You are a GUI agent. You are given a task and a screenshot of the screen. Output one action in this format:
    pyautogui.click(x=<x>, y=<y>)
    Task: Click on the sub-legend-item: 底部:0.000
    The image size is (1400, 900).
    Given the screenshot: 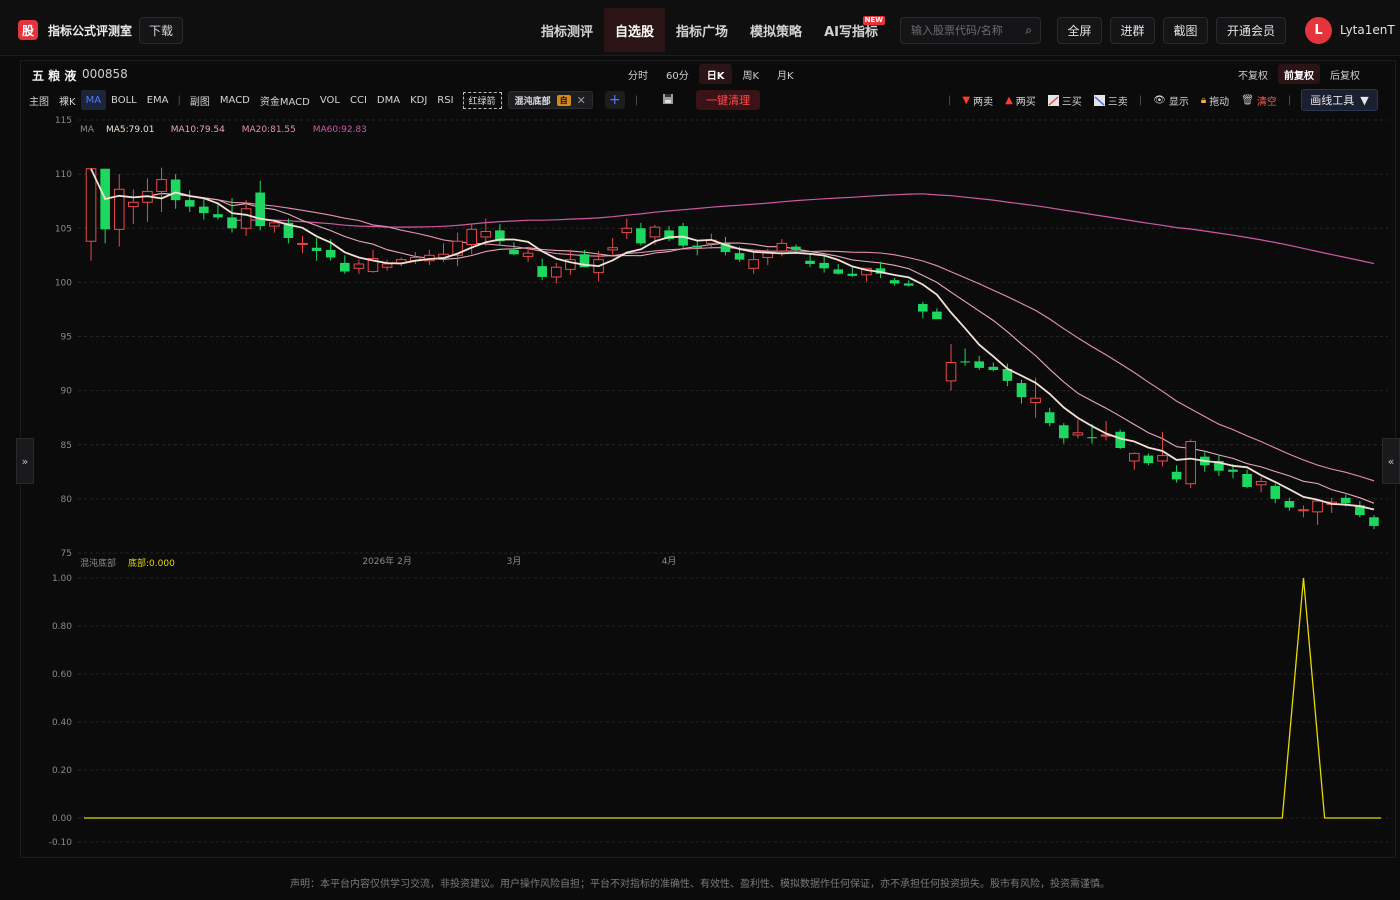 What is the action you would take?
    pyautogui.click(x=151, y=563)
    